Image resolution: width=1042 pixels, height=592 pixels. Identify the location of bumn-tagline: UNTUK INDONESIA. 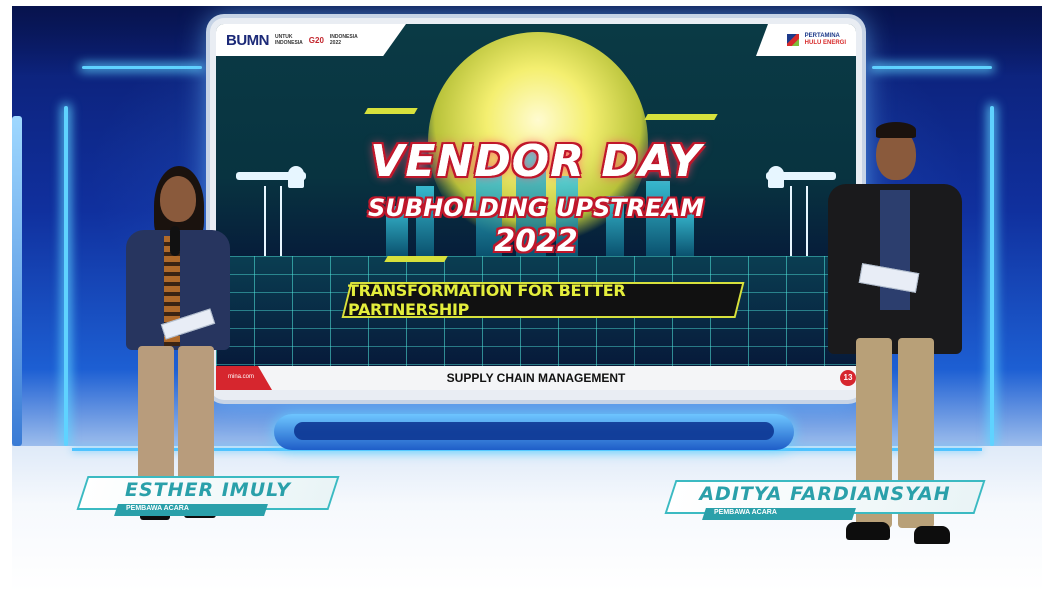
(289, 40).